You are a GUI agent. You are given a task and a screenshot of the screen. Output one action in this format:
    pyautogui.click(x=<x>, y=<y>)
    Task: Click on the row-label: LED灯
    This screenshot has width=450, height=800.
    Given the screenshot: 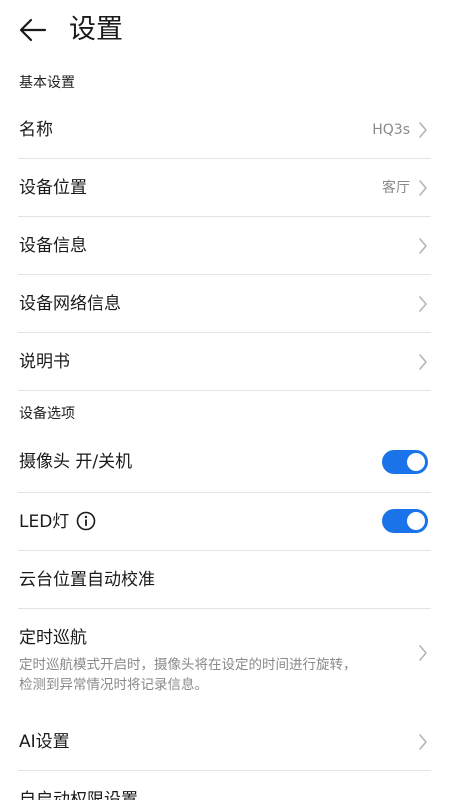 What is the action you would take?
    pyautogui.click(x=44, y=522)
    